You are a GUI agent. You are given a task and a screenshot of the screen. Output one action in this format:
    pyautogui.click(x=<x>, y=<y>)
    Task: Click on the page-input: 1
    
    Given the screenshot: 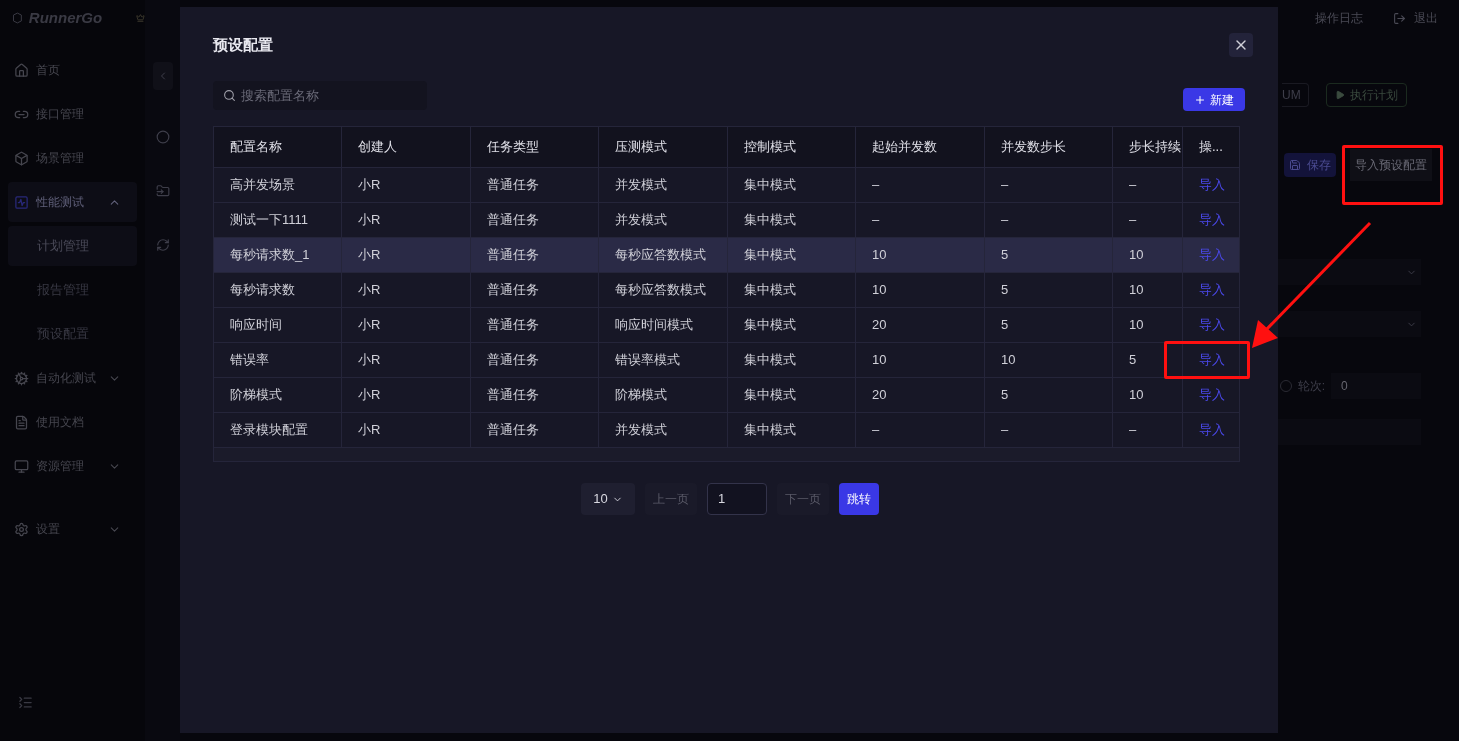 What is the action you would take?
    pyautogui.click(x=737, y=499)
    